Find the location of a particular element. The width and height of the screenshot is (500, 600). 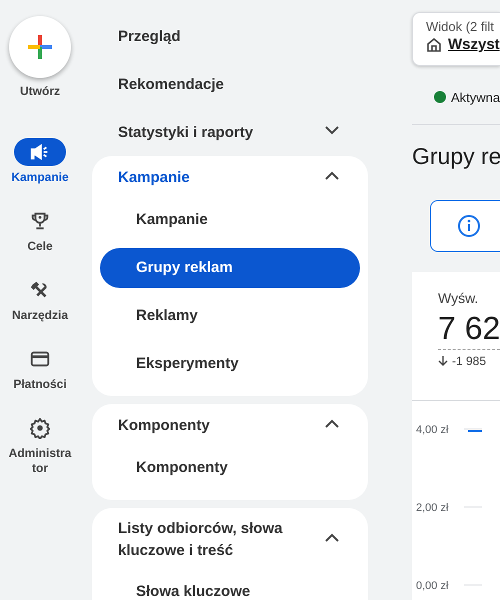

rail-item: Cele is located at coordinates (40, 230).